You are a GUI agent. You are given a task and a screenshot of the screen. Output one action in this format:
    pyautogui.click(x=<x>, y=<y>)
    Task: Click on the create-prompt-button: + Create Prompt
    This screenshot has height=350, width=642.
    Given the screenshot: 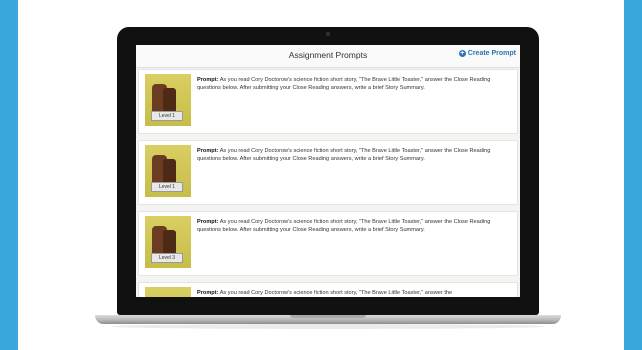 What is the action you would take?
    pyautogui.click(x=487, y=53)
    